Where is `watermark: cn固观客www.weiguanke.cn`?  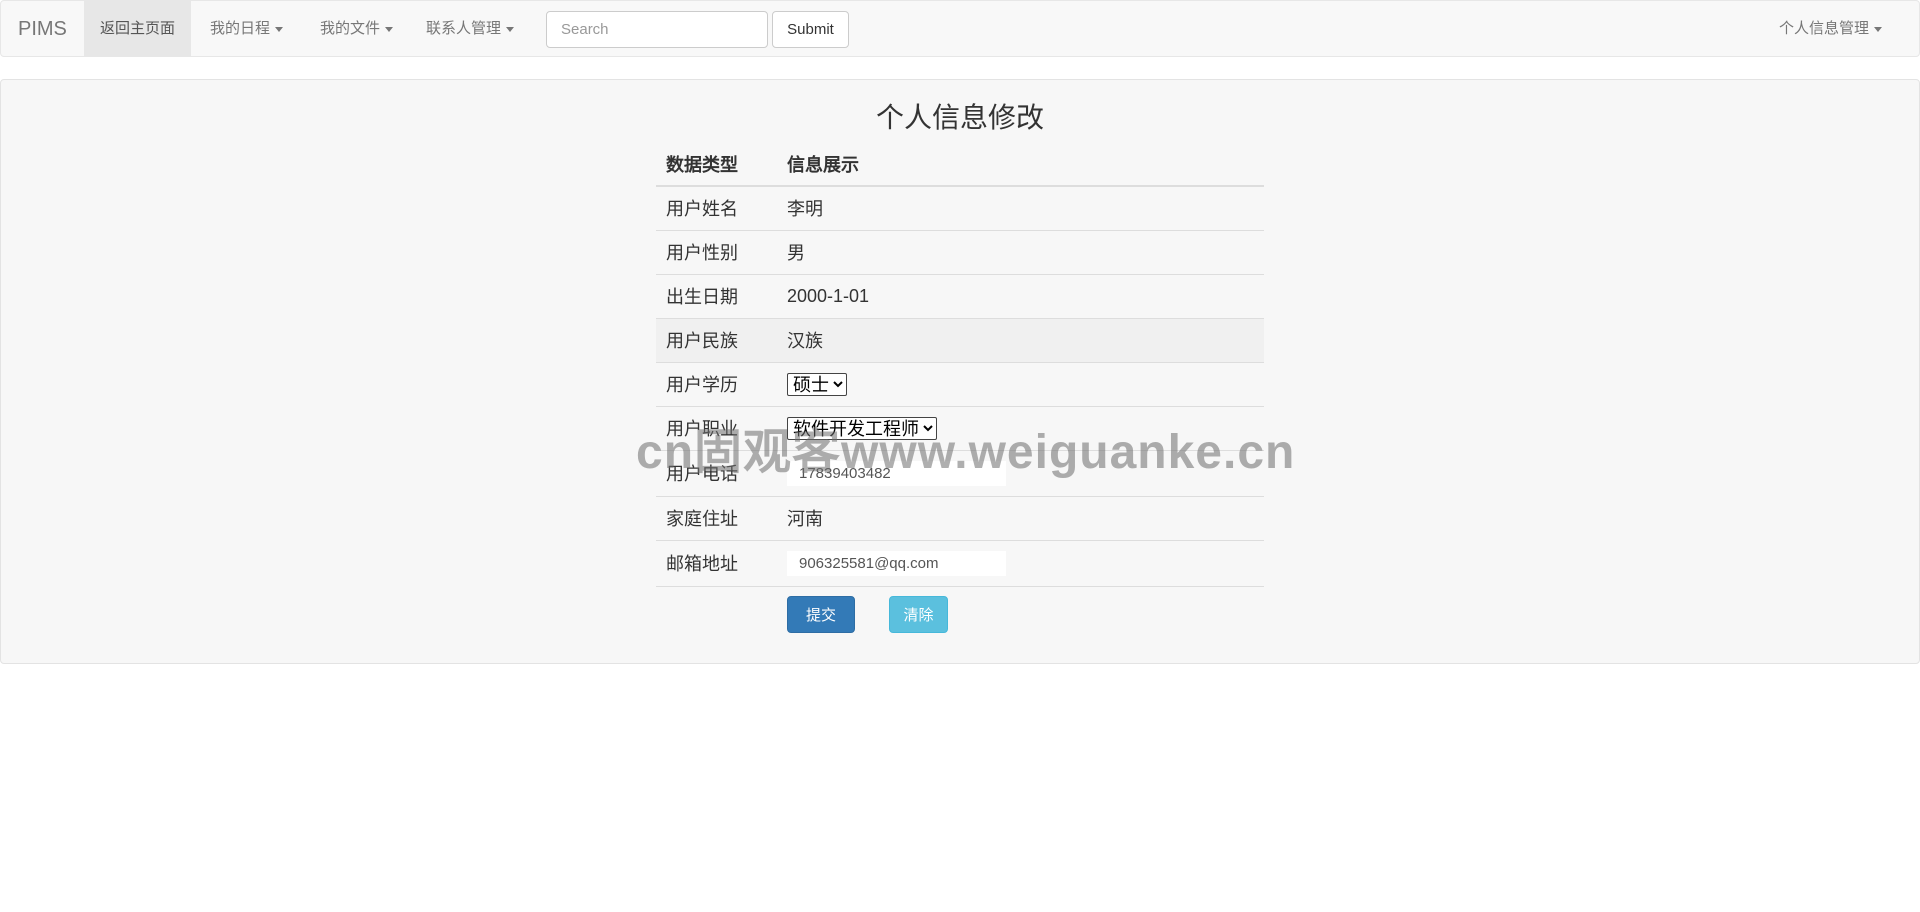
watermark: cn固观客www.weiguanke.cn is located at coordinates (966, 452).